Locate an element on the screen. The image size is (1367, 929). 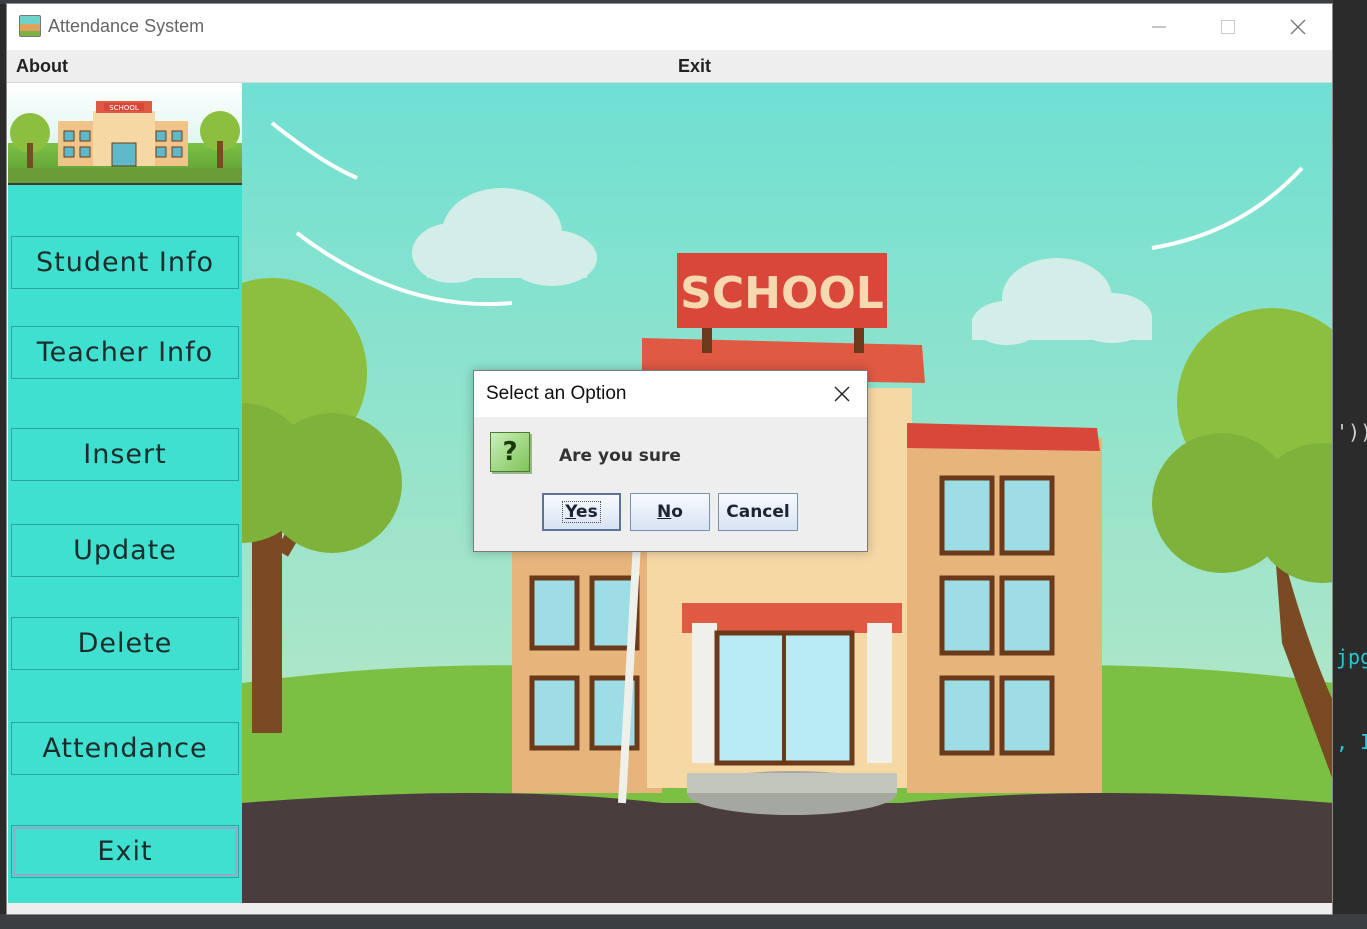
school-logo-image: SCHOOL is located at coordinates (125, 134).